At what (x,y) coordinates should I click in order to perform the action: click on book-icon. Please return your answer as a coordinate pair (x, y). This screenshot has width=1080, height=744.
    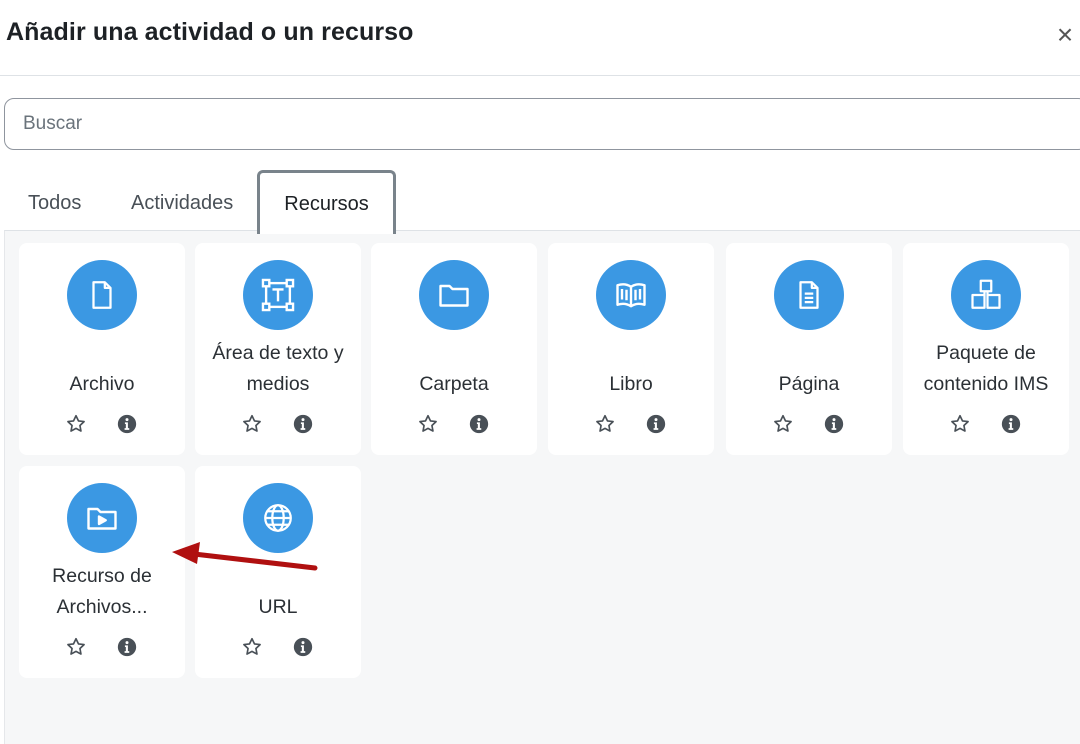
    Looking at the image, I should click on (631, 295).